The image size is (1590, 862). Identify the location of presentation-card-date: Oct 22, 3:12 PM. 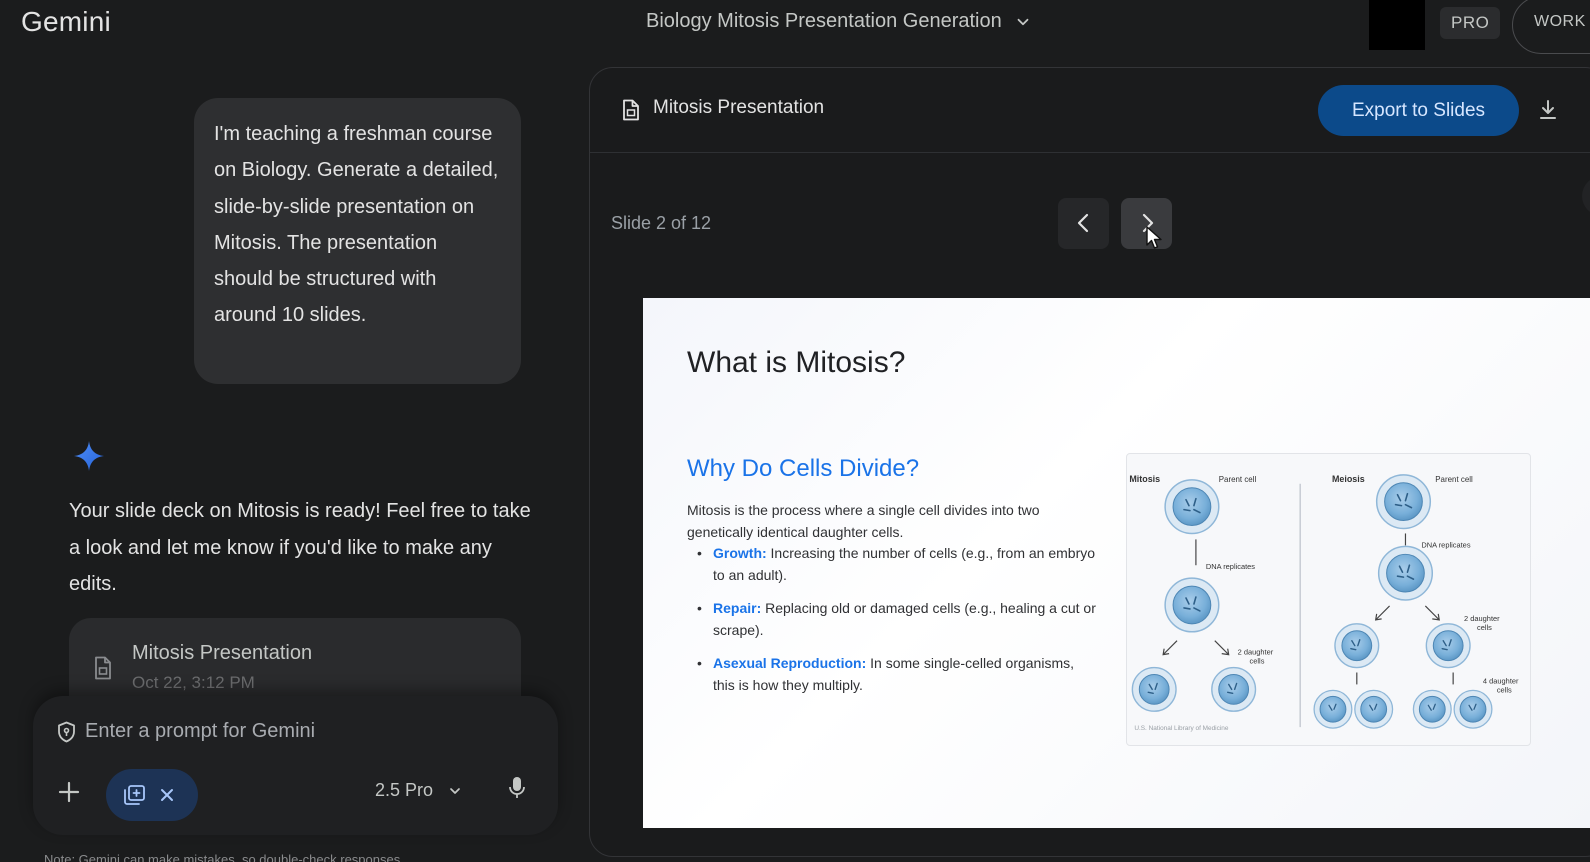
(193, 682).